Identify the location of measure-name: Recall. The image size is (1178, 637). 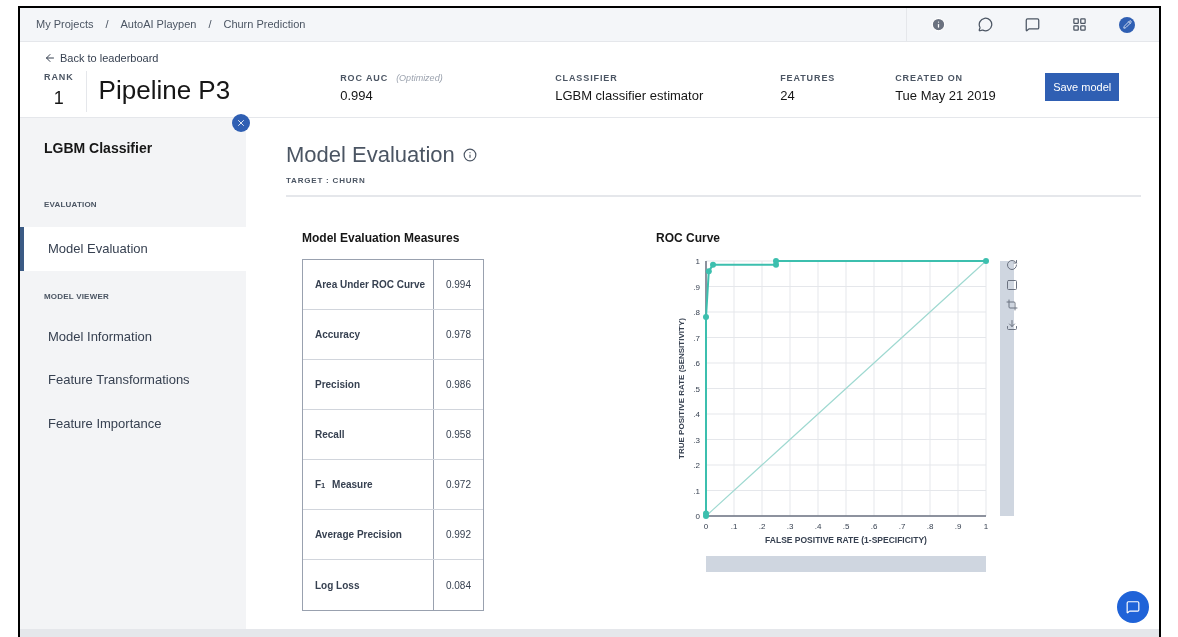
(368, 434).